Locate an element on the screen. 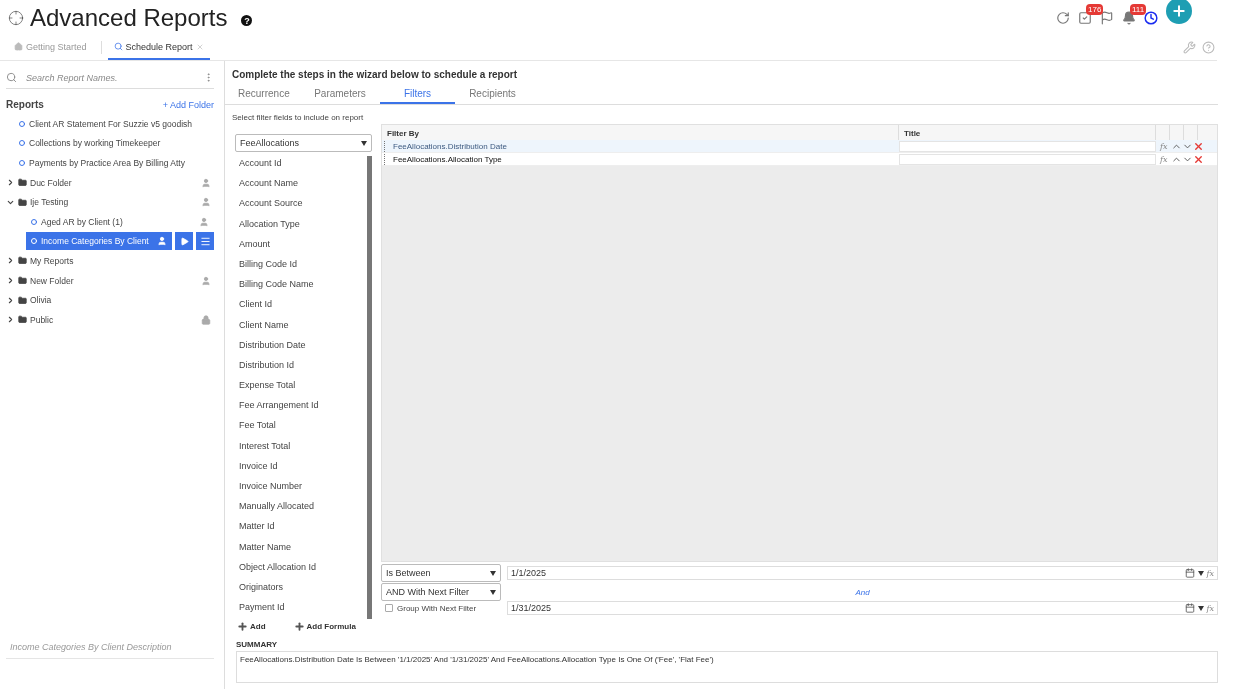 The image size is (1246, 689). field-item: Distribution Id is located at coordinates (301, 366).